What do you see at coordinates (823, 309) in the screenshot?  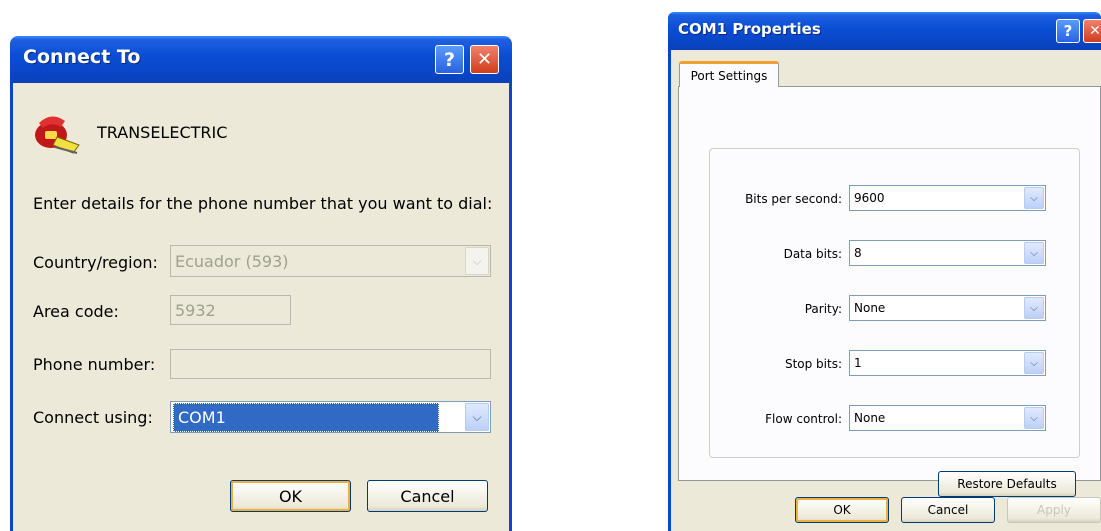 I see `parity-label: Parity:` at bounding box center [823, 309].